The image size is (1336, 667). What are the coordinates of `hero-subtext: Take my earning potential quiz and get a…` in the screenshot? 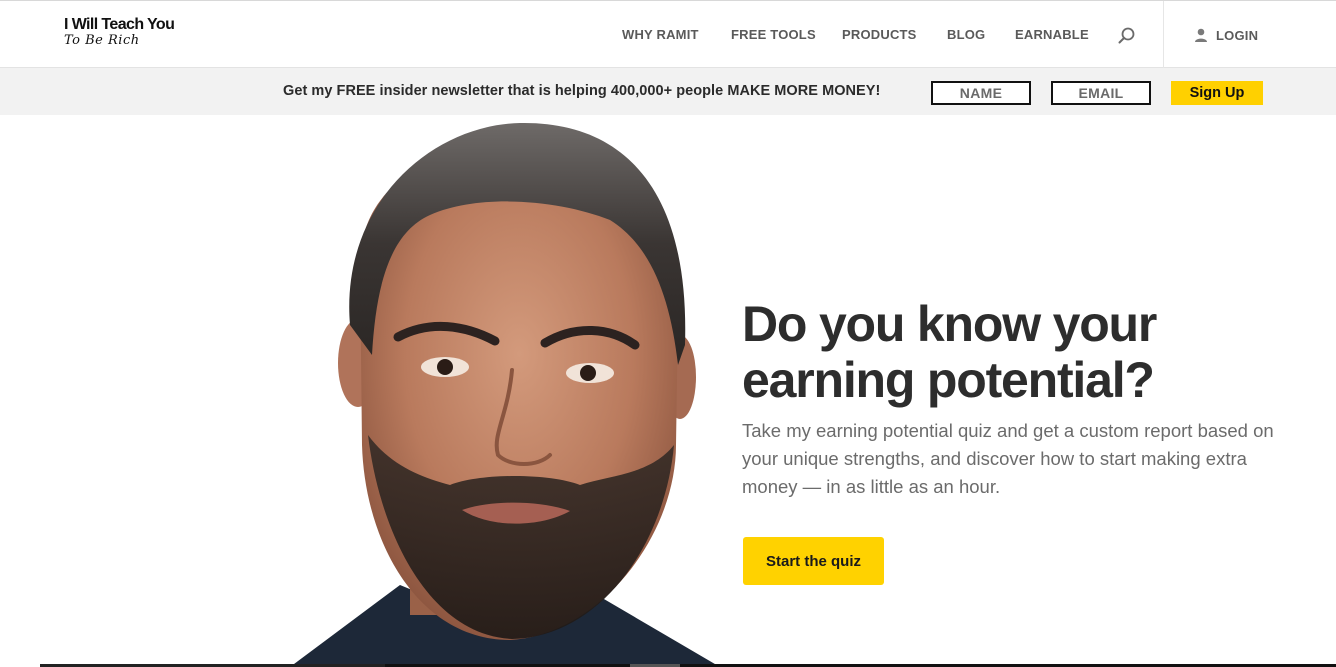 It's located at (1008, 458).